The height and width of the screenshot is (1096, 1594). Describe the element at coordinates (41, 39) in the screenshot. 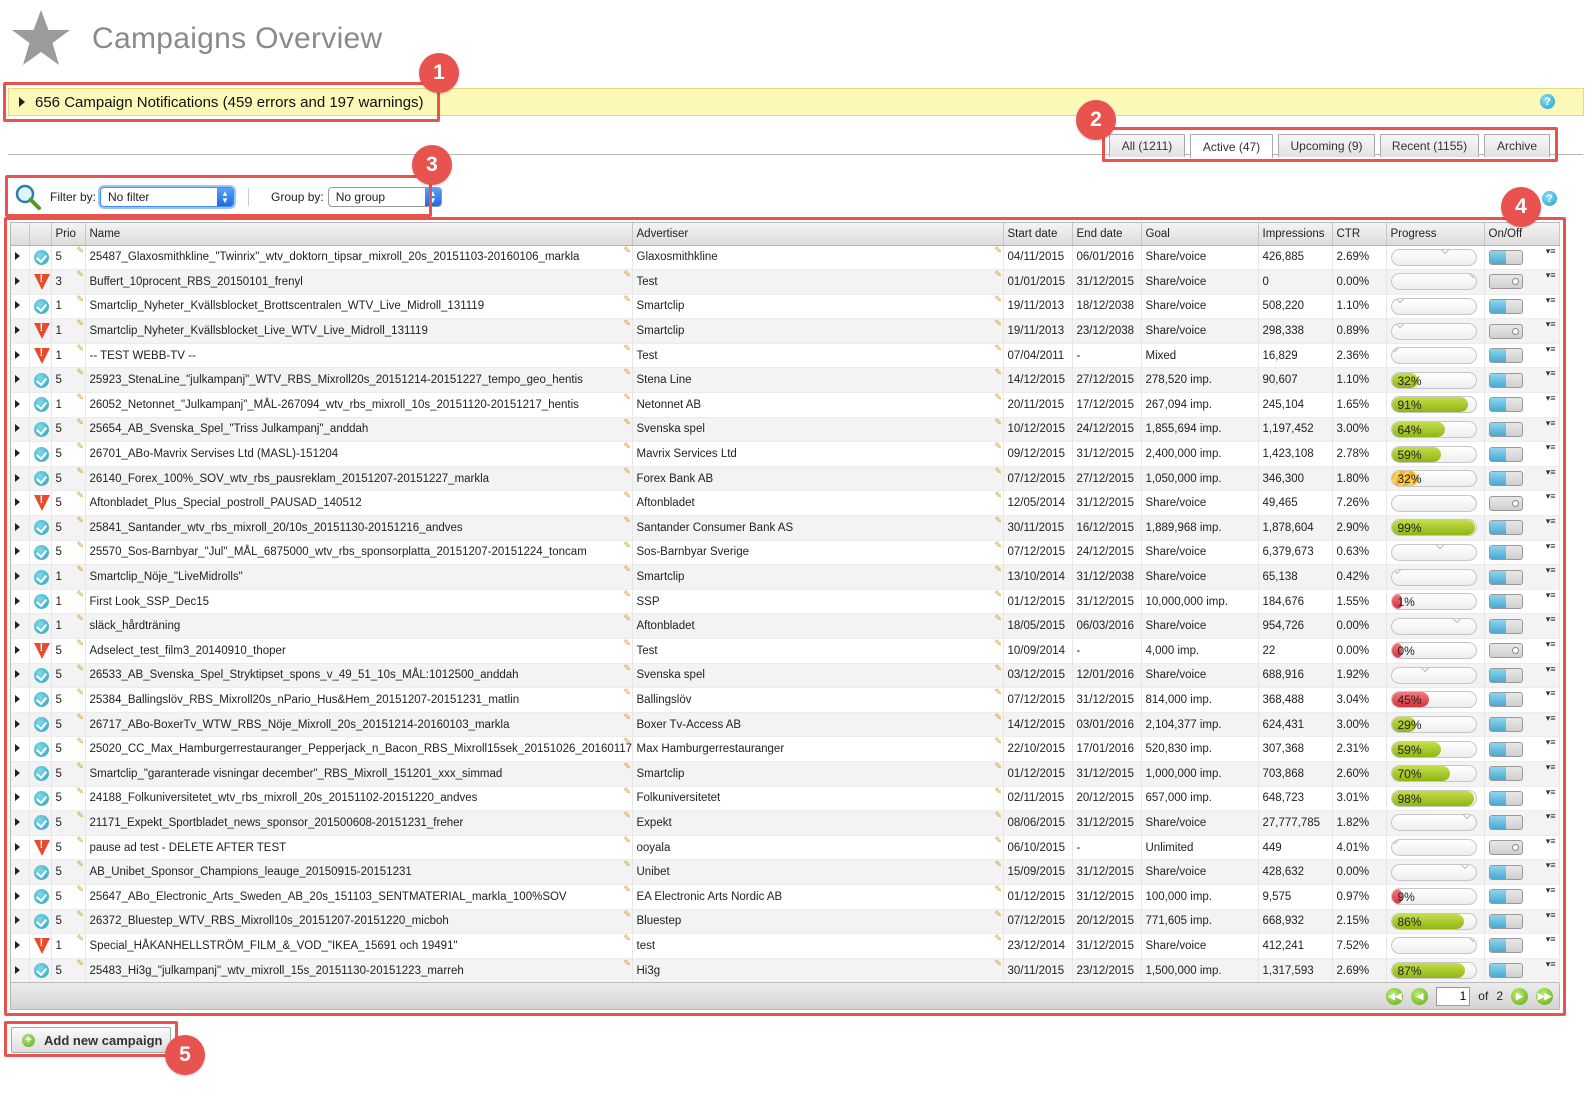

I see `star-icon` at that location.